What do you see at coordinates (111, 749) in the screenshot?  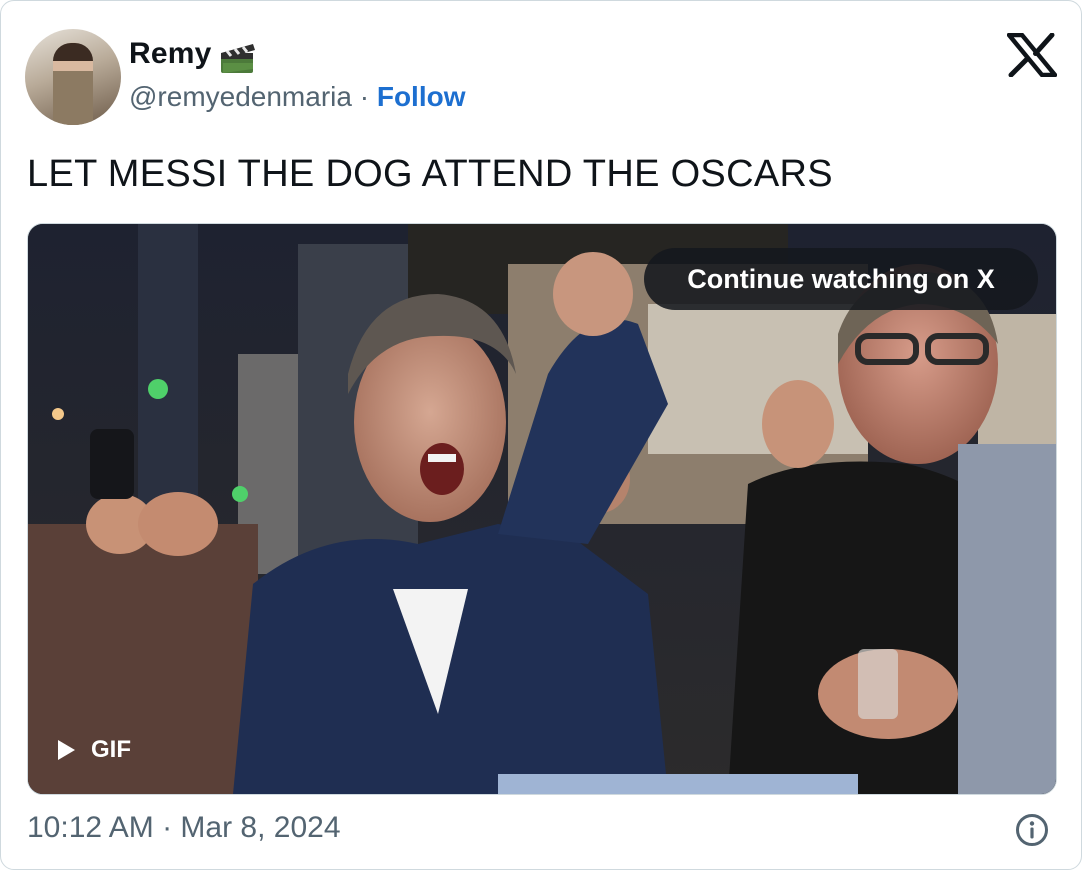 I see `gif-label: GIF` at bounding box center [111, 749].